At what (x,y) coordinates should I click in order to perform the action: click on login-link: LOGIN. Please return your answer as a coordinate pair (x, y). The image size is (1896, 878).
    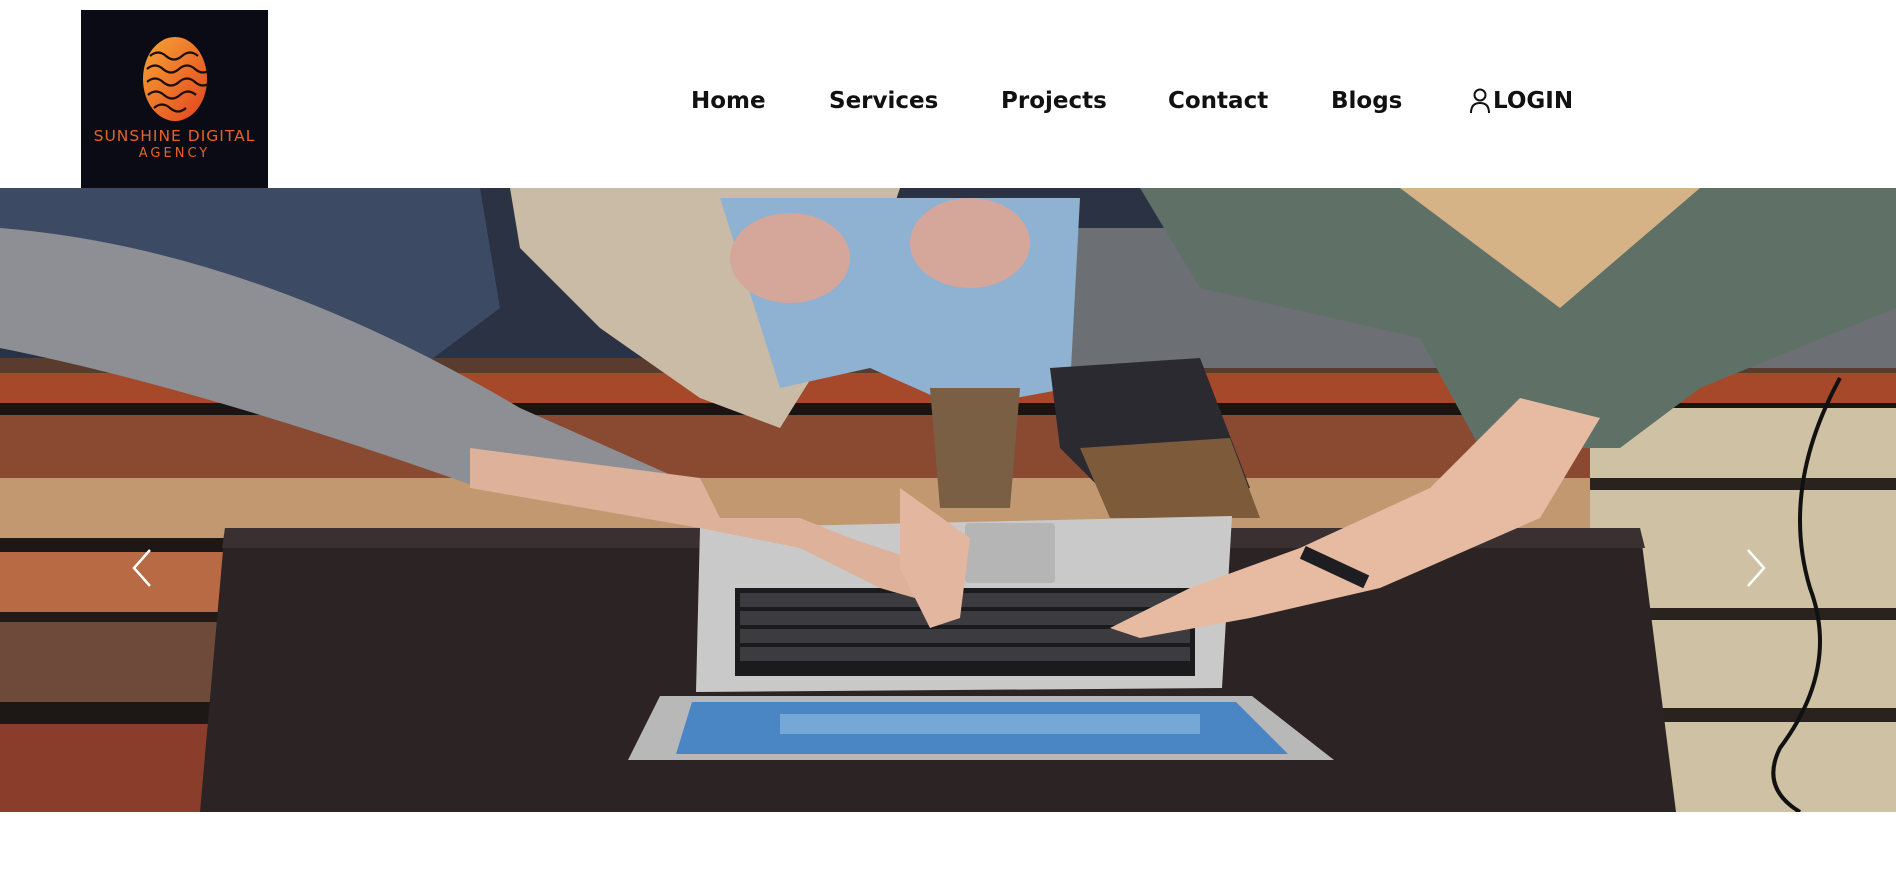
    Looking at the image, I should click on (1521, 101).